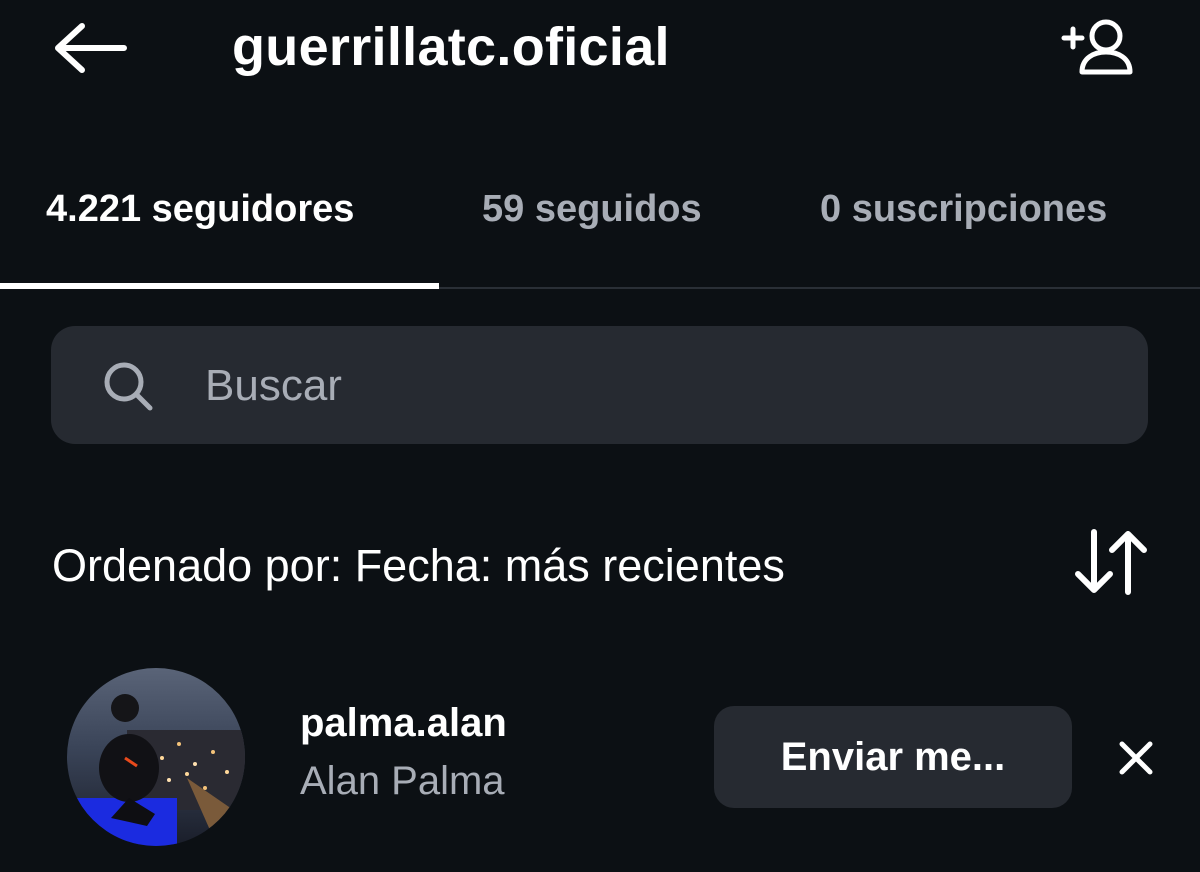 The image size is (1200, 872). I want to click on add-person-icon, so click(1097, 47).